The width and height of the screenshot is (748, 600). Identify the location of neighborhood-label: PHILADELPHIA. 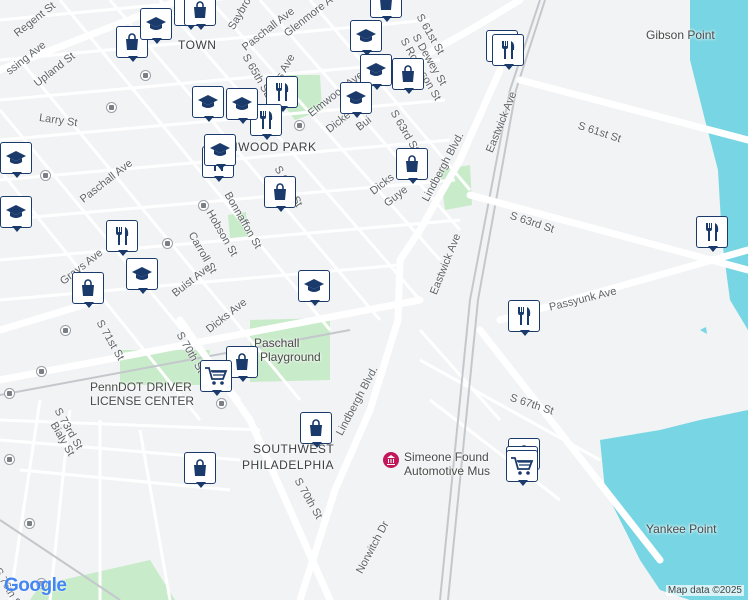
(288, 465).